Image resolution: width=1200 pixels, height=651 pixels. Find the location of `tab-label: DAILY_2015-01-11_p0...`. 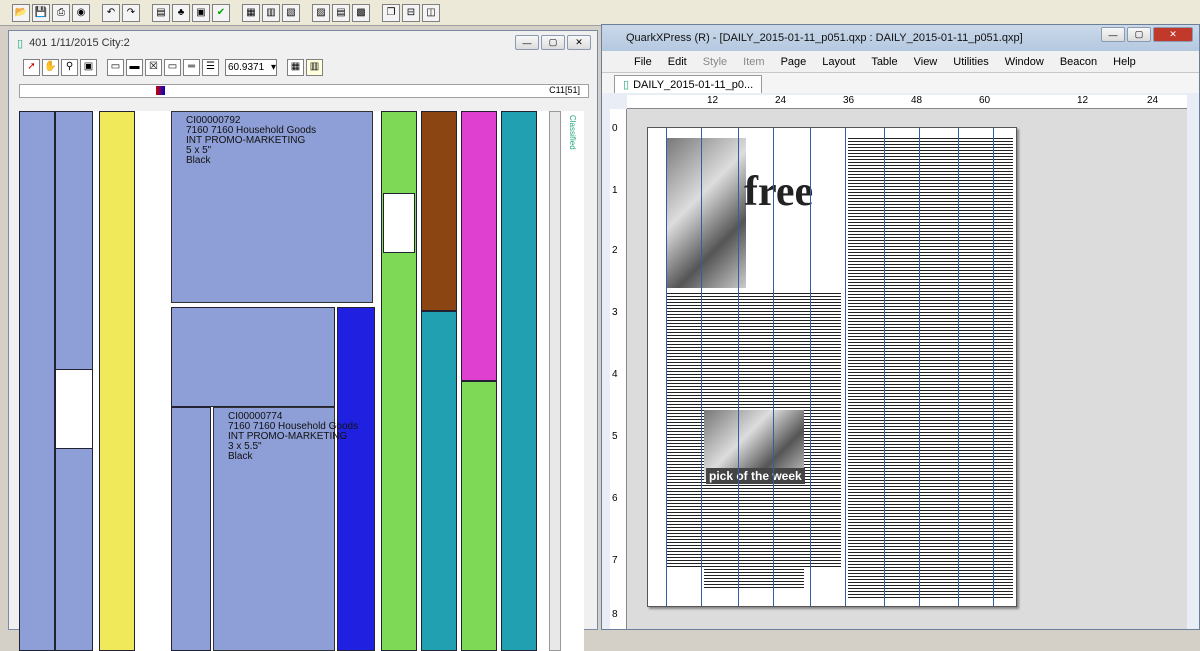

tab-label: DAILY_2015-01-11_p0... is located at coordinates (693, 84).